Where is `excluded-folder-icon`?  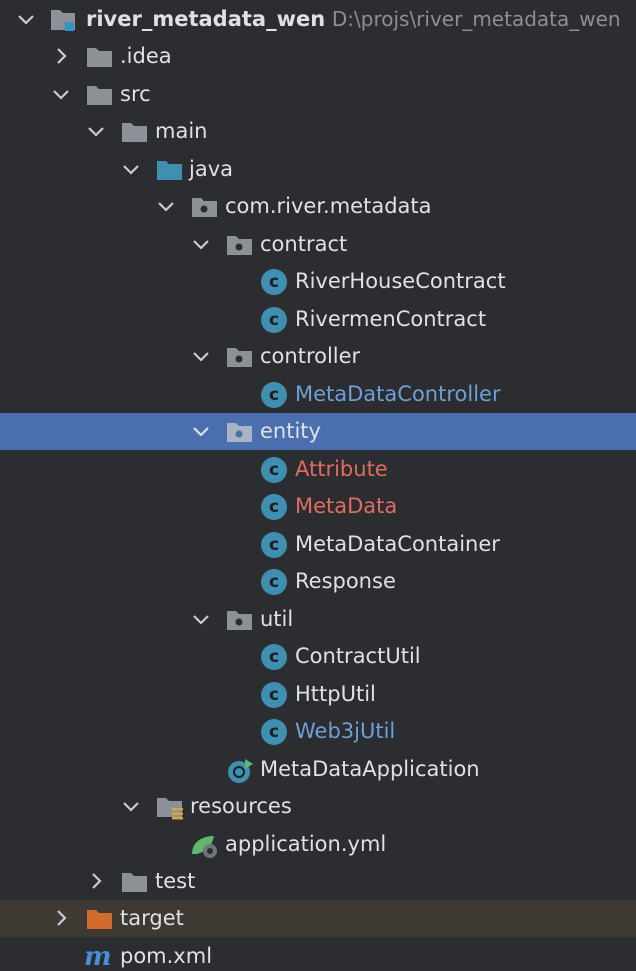
excluded-folder-icon is located at coordinates (100, 919).